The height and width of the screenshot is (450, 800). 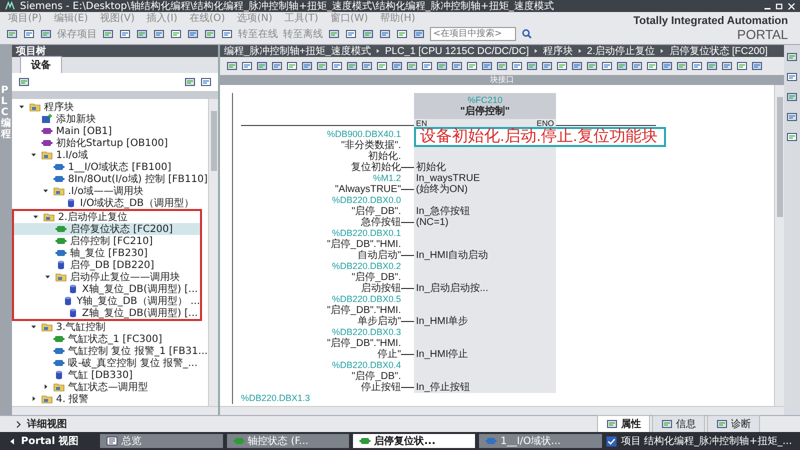 I want to click on tree-item: 1.I/o域, so click(x=110, y=155).